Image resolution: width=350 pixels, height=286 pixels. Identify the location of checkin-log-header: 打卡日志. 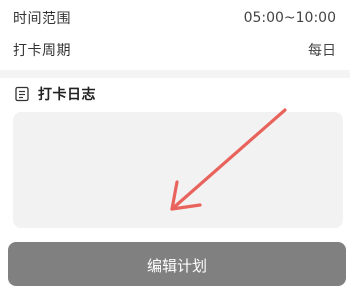
(55, 94).